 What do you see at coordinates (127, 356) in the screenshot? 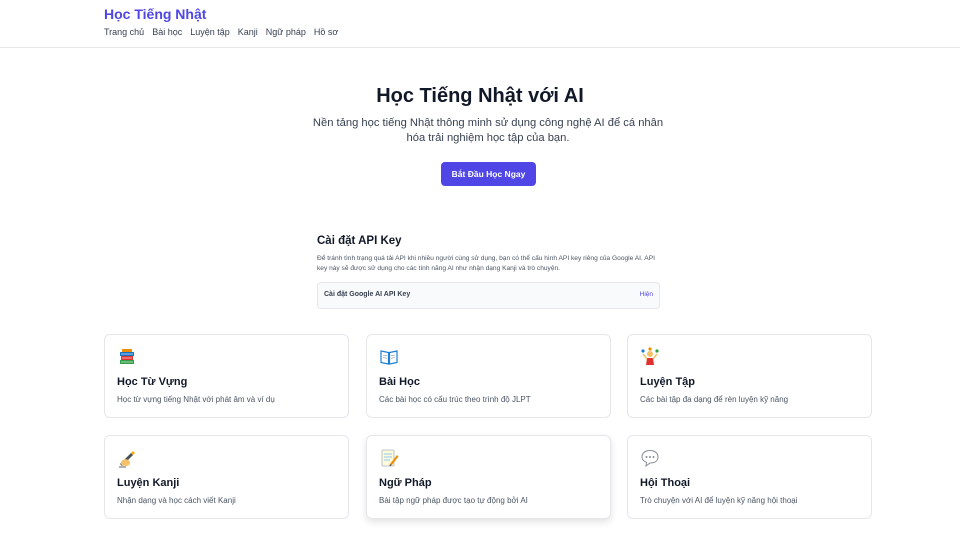
I see `books-icon` at bounding box center [127, 356].